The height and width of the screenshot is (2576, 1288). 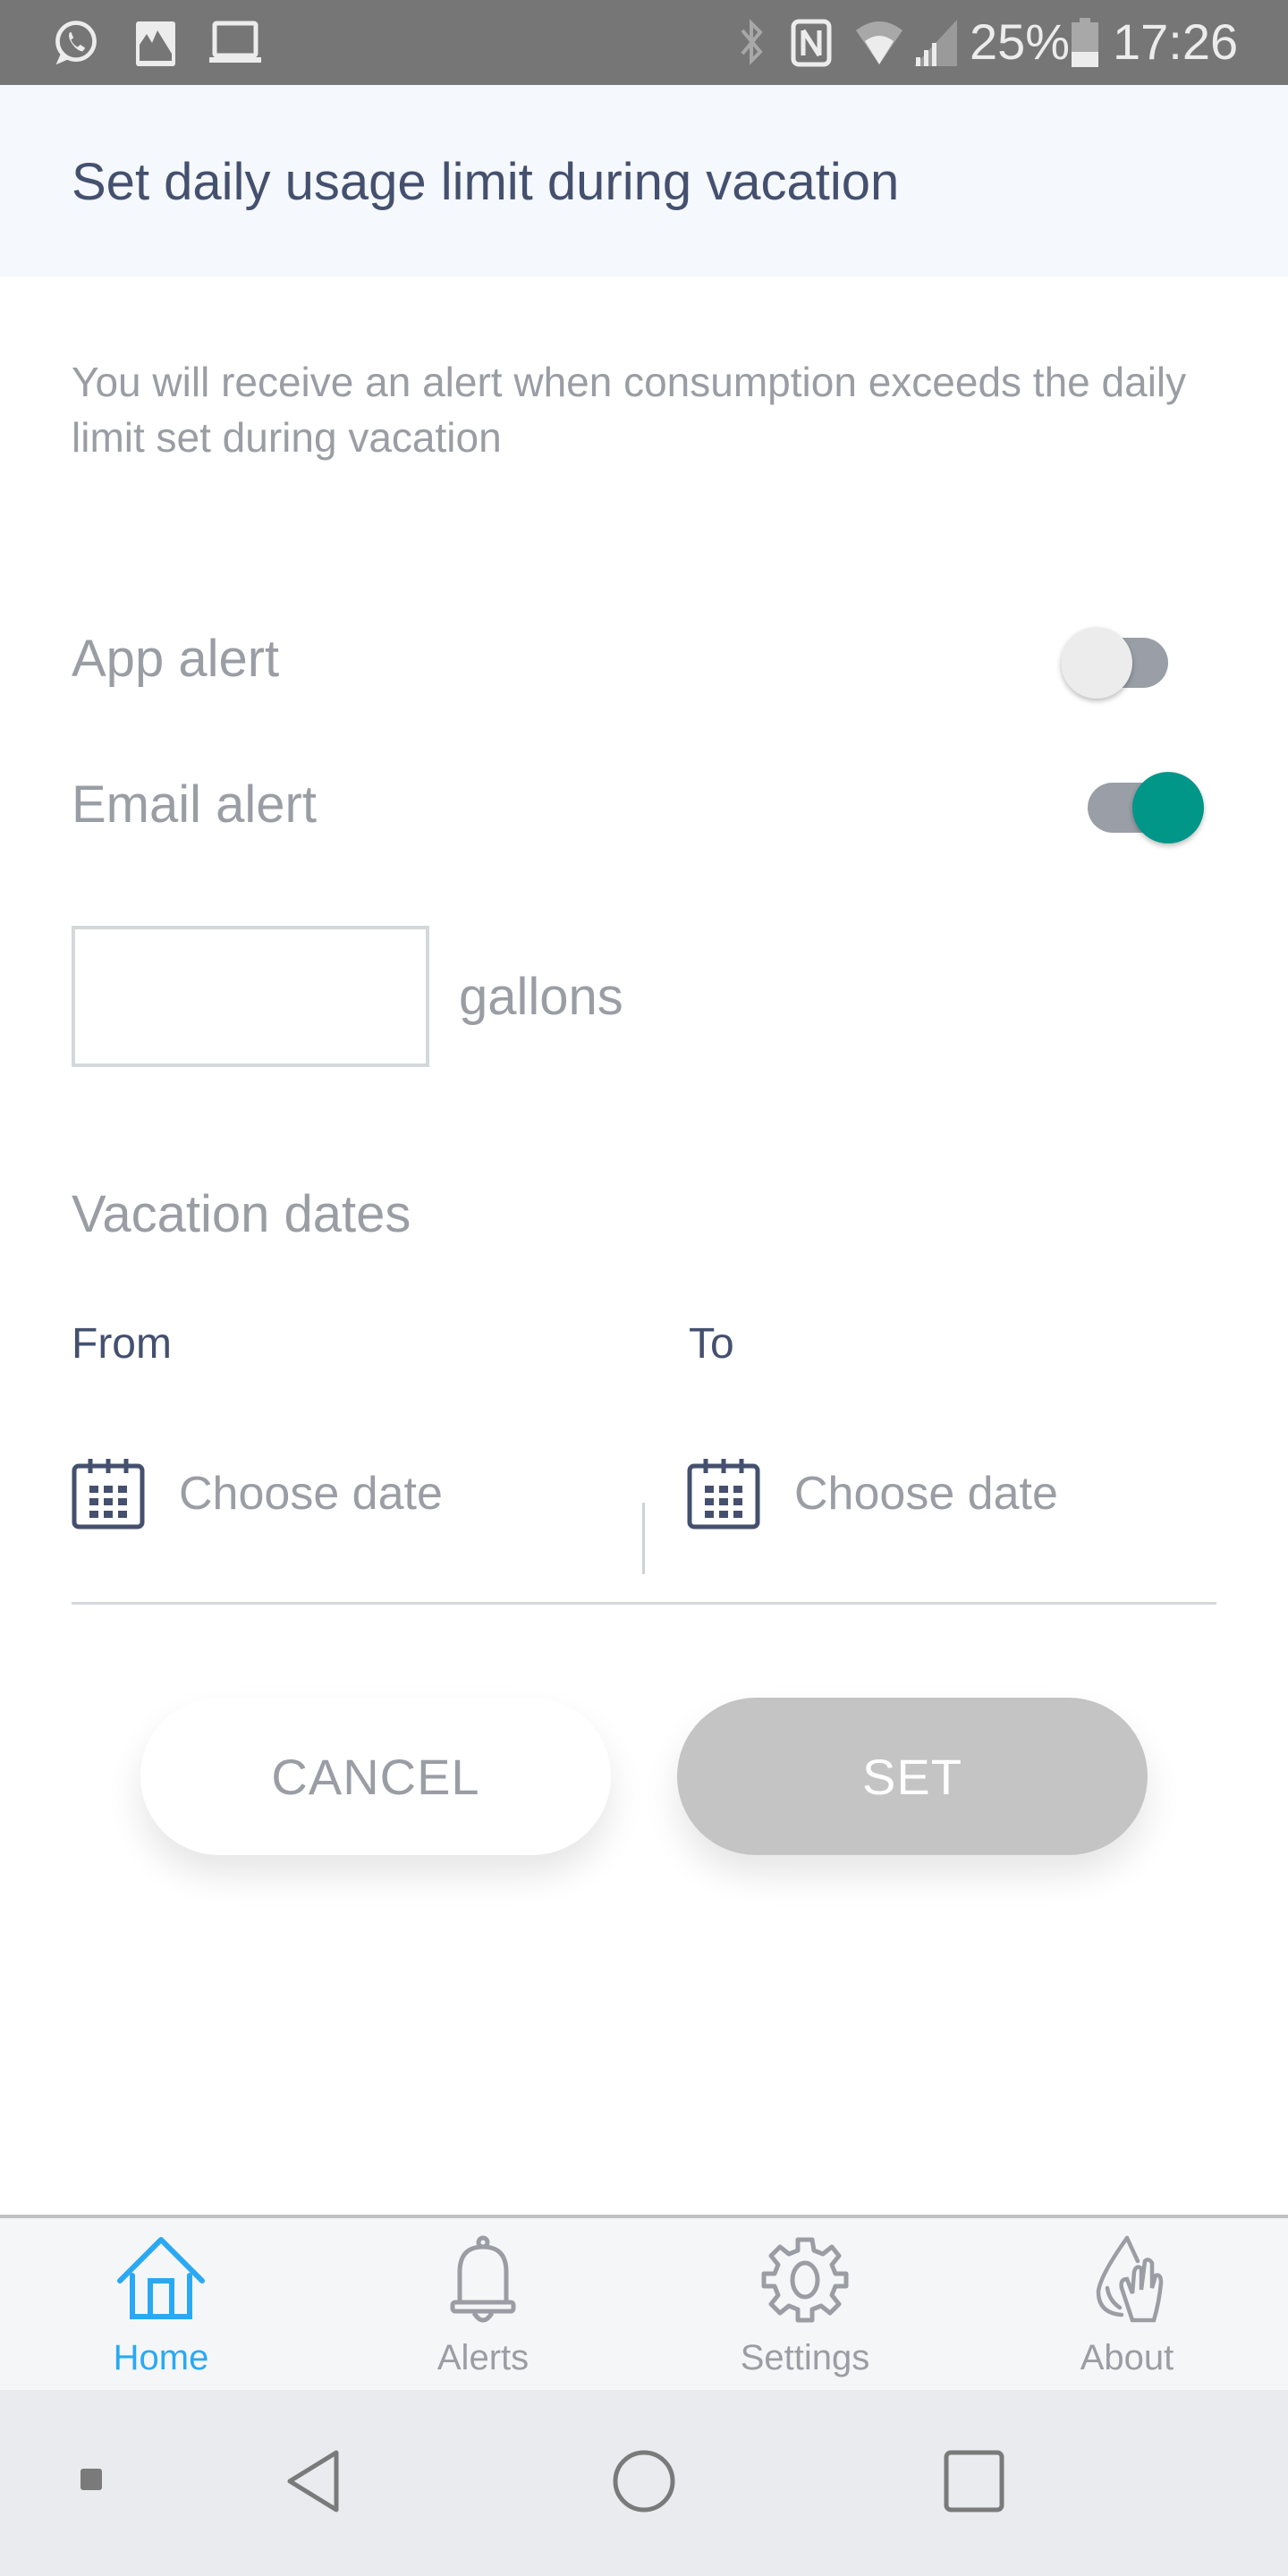 I want to click on status-bar: 25% 17:26, so click(x=644, y=42).